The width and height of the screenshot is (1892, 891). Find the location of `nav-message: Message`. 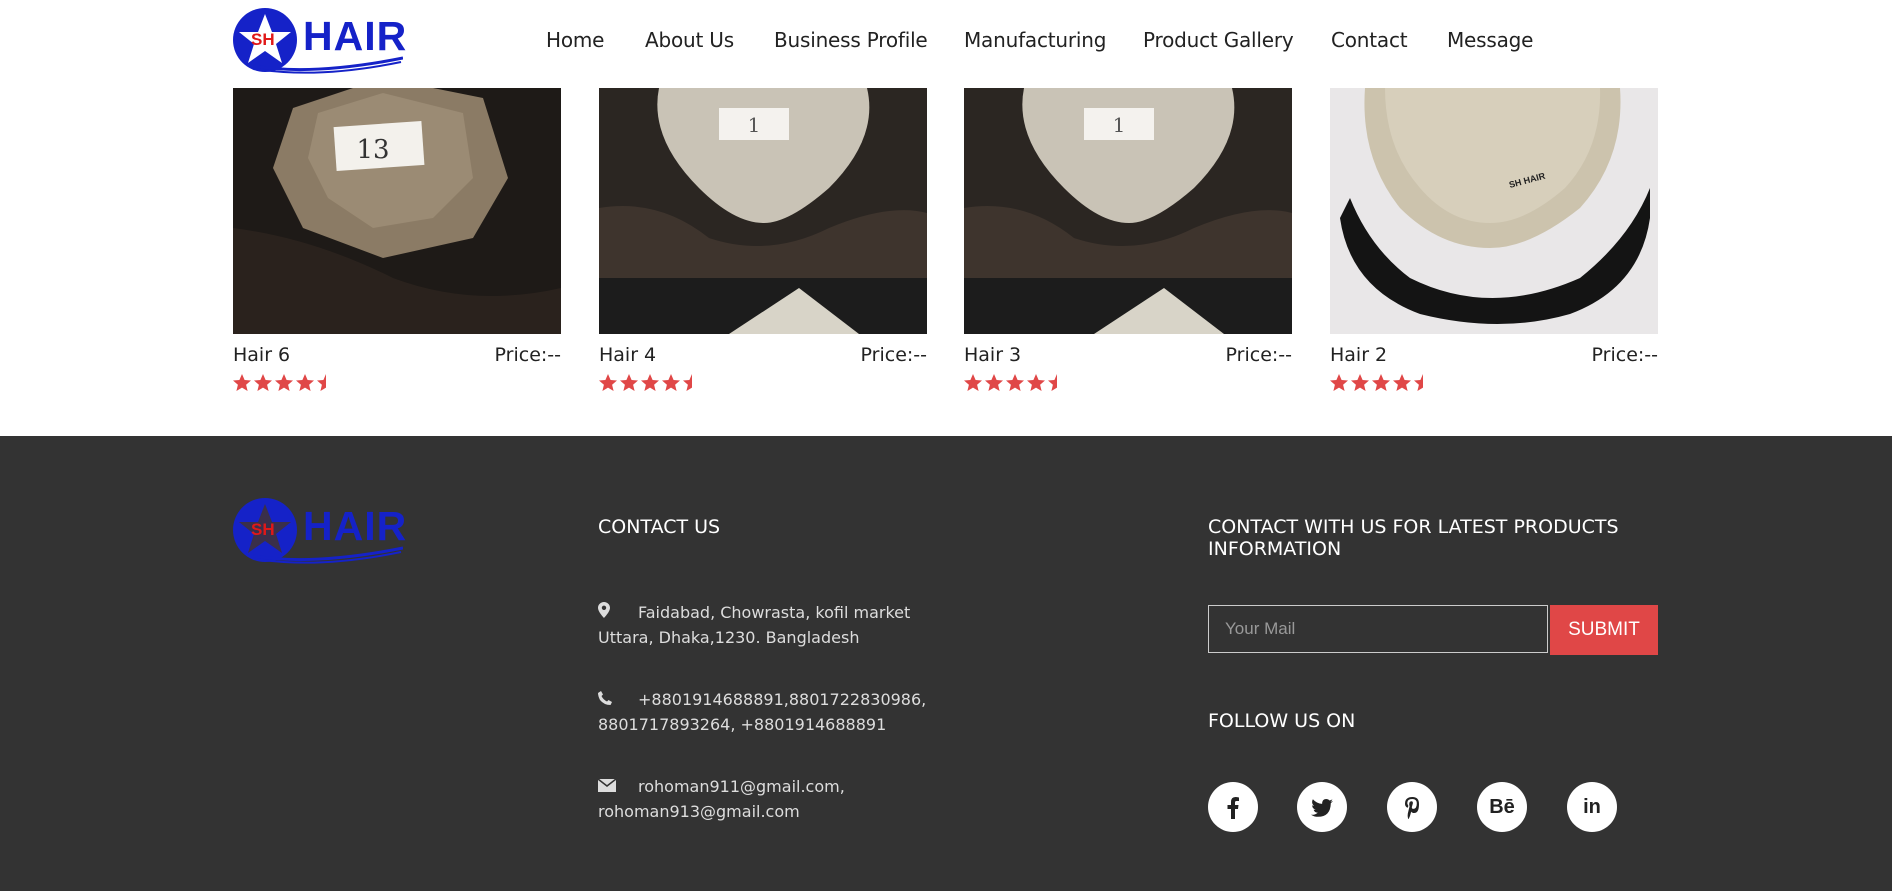

nav-message: Message is located at coordinates (1490, 40).